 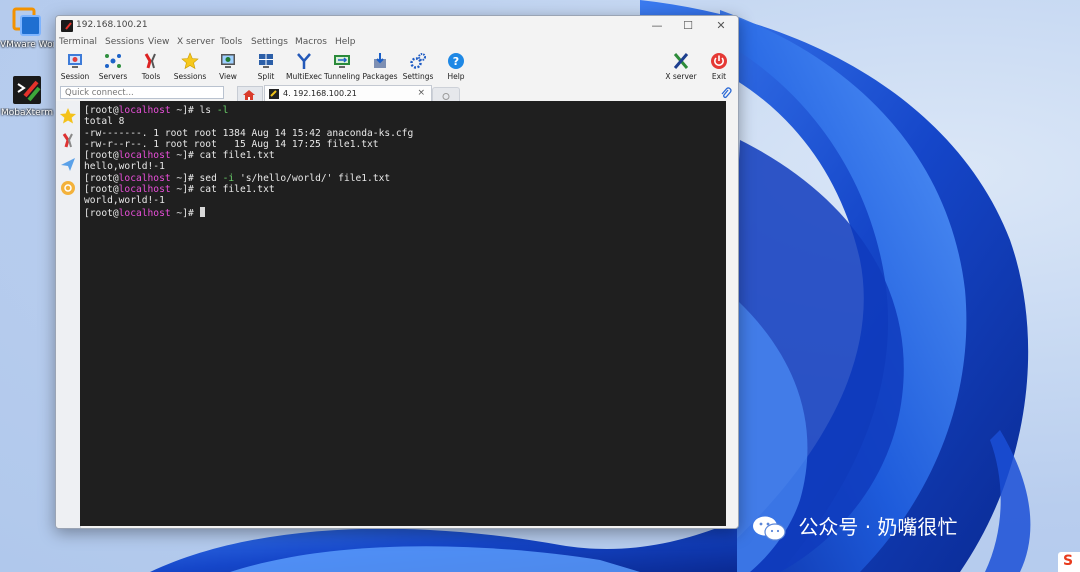 What do you see at coordinates (68, 314) in the screenshot?
I see `sidebar` at bounding box center [68, 314].